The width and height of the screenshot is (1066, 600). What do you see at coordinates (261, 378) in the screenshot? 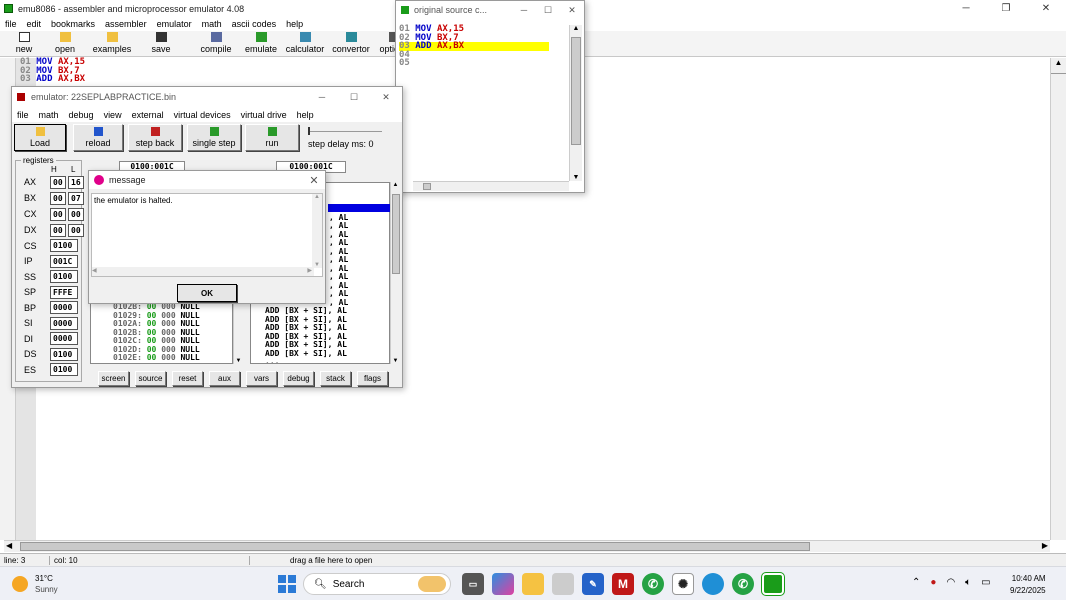
I see `emu-vars-button: vars` at bounding box center [261, 378].